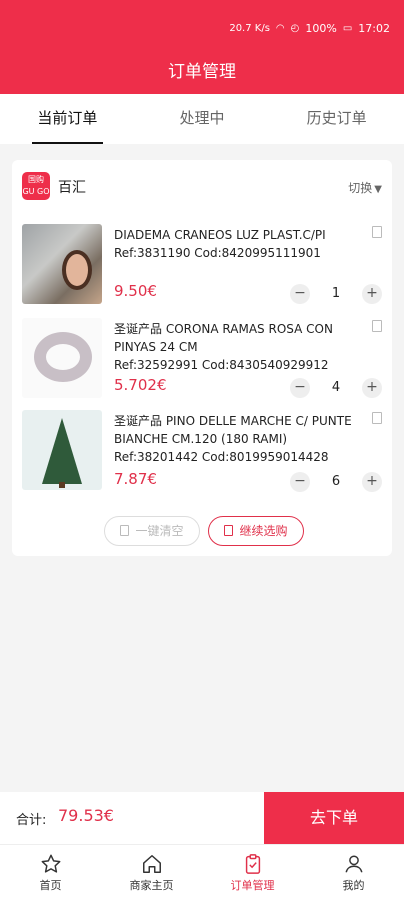  Describe the element at coordinates (223, 338) in the screenshot. I see `product-name: 圣诞产品 CORONA RAMAS ROSA CON PINYAS 24 CM` at that location.